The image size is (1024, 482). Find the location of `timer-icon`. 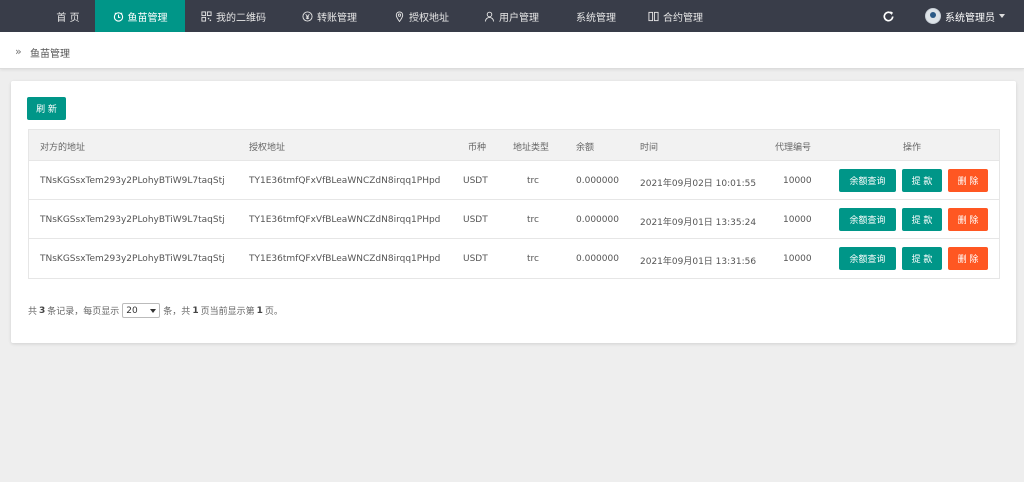

timer-icon is located at coordinates (118, 16).